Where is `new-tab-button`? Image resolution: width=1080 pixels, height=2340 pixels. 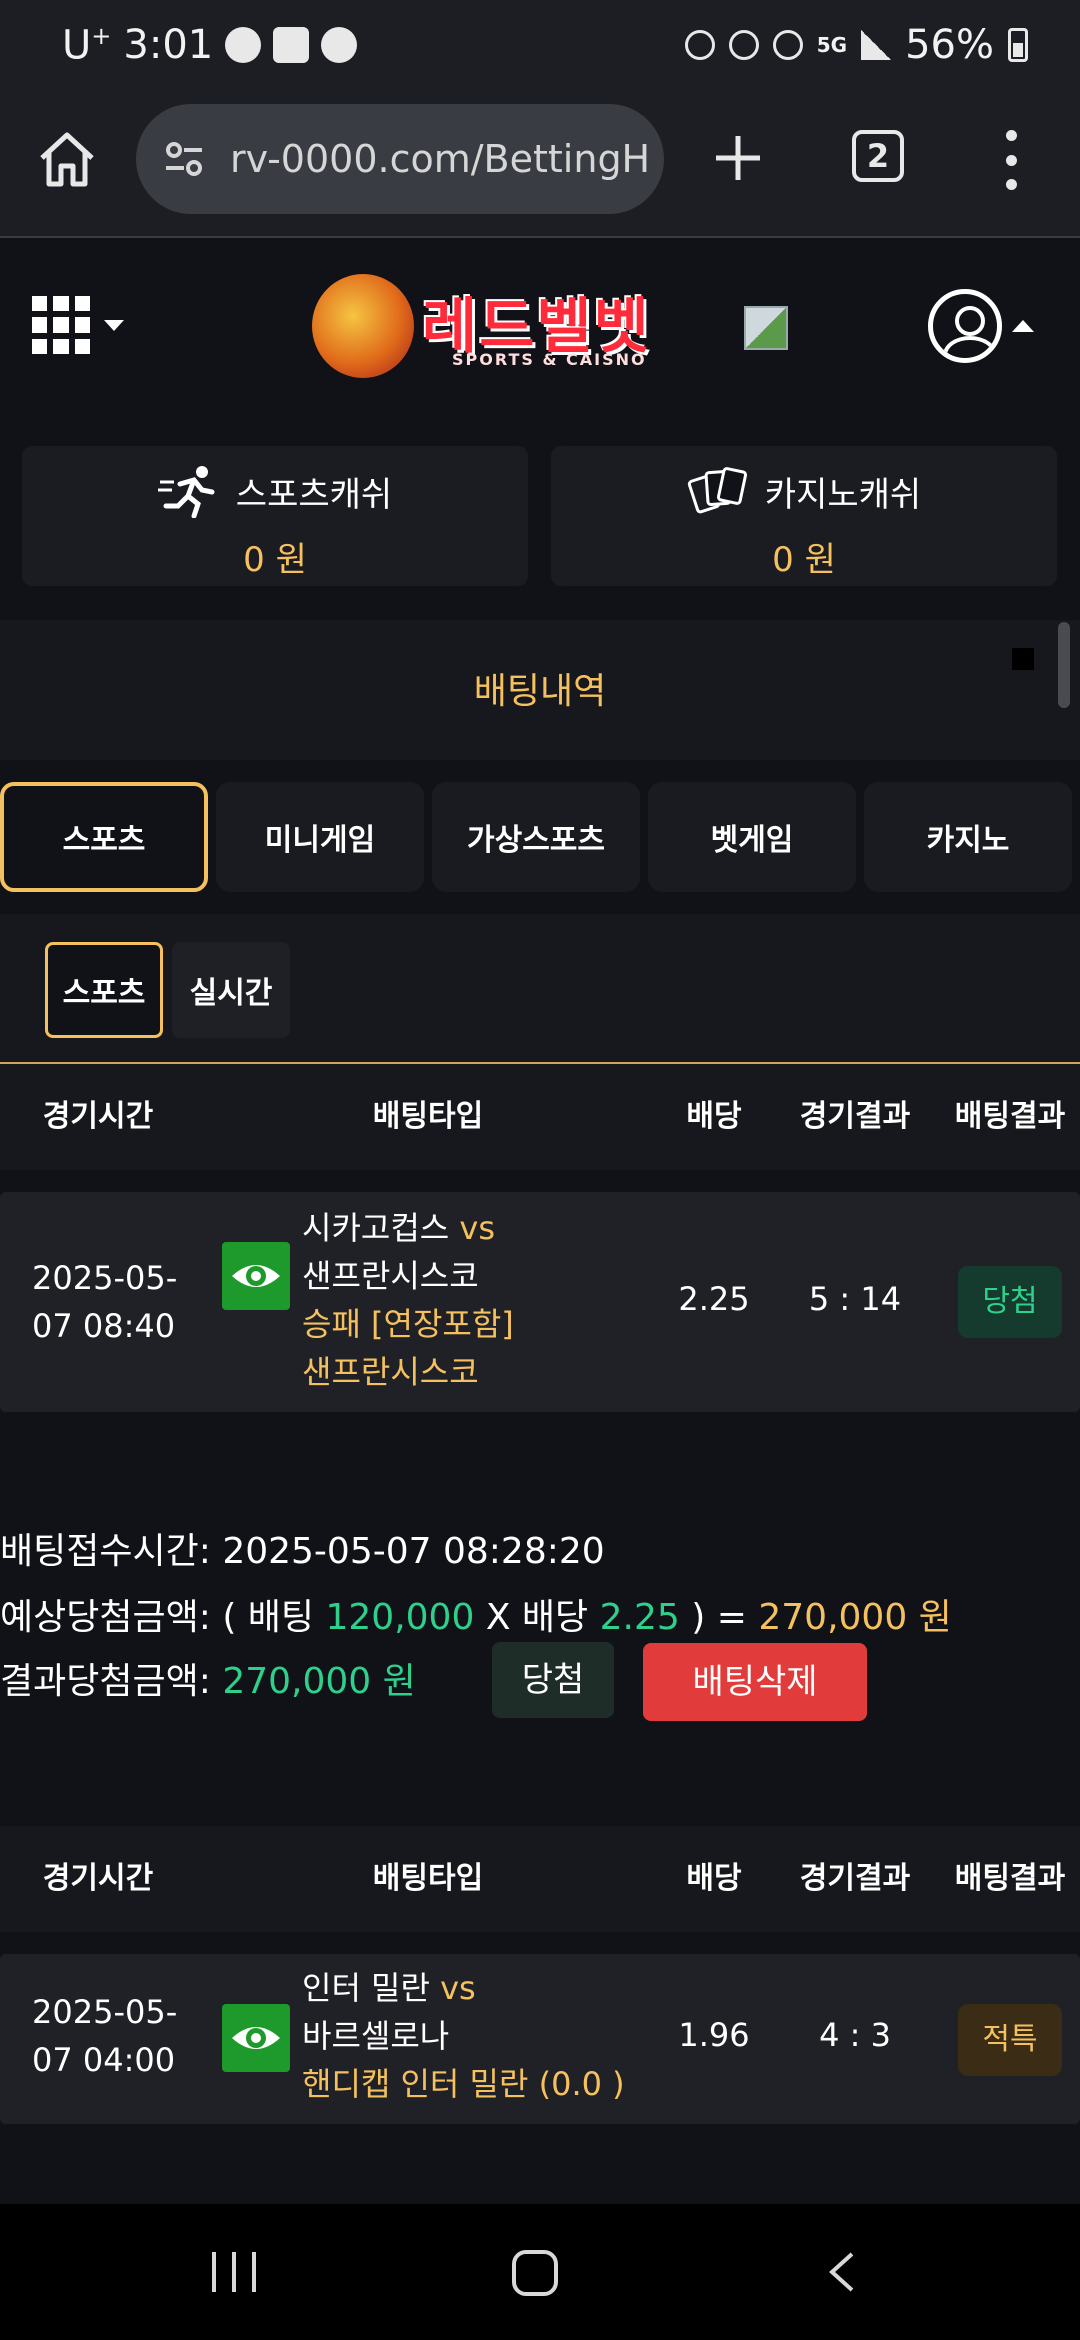 new-tab-button is located at coordinates (738, 158).